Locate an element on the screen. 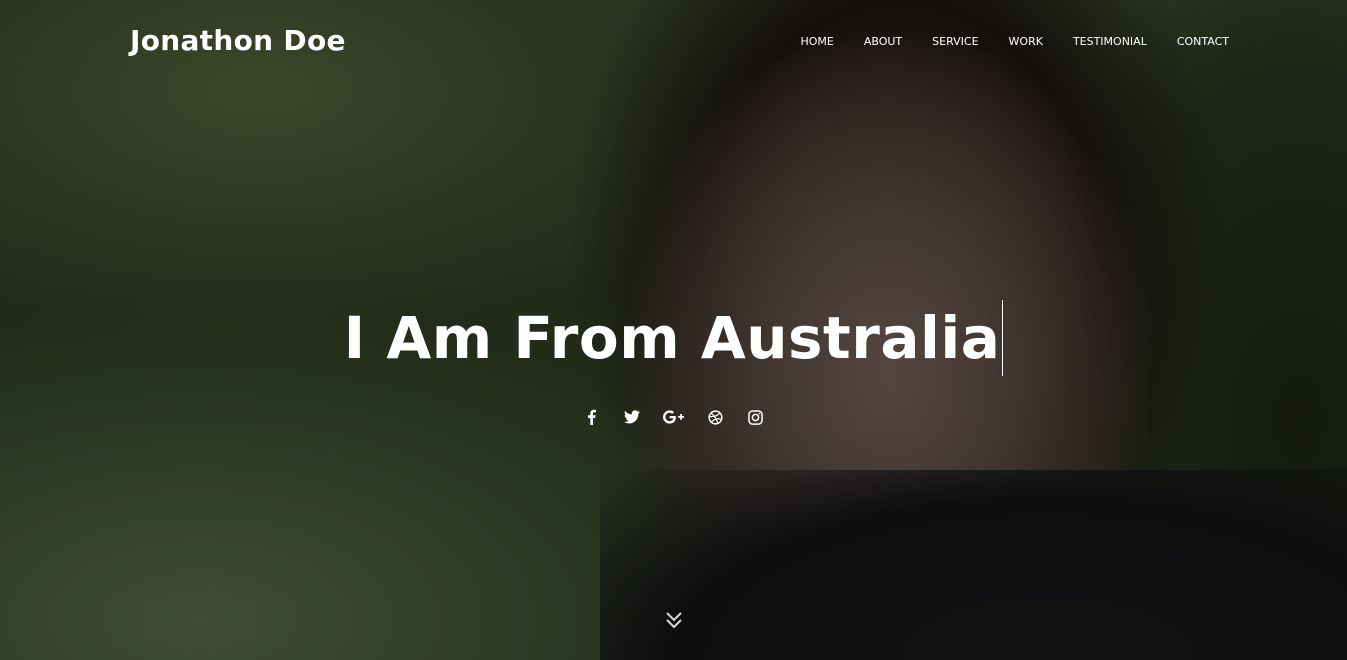  nav-link-contact: CONTACT is located at coordinates (1203, 41).